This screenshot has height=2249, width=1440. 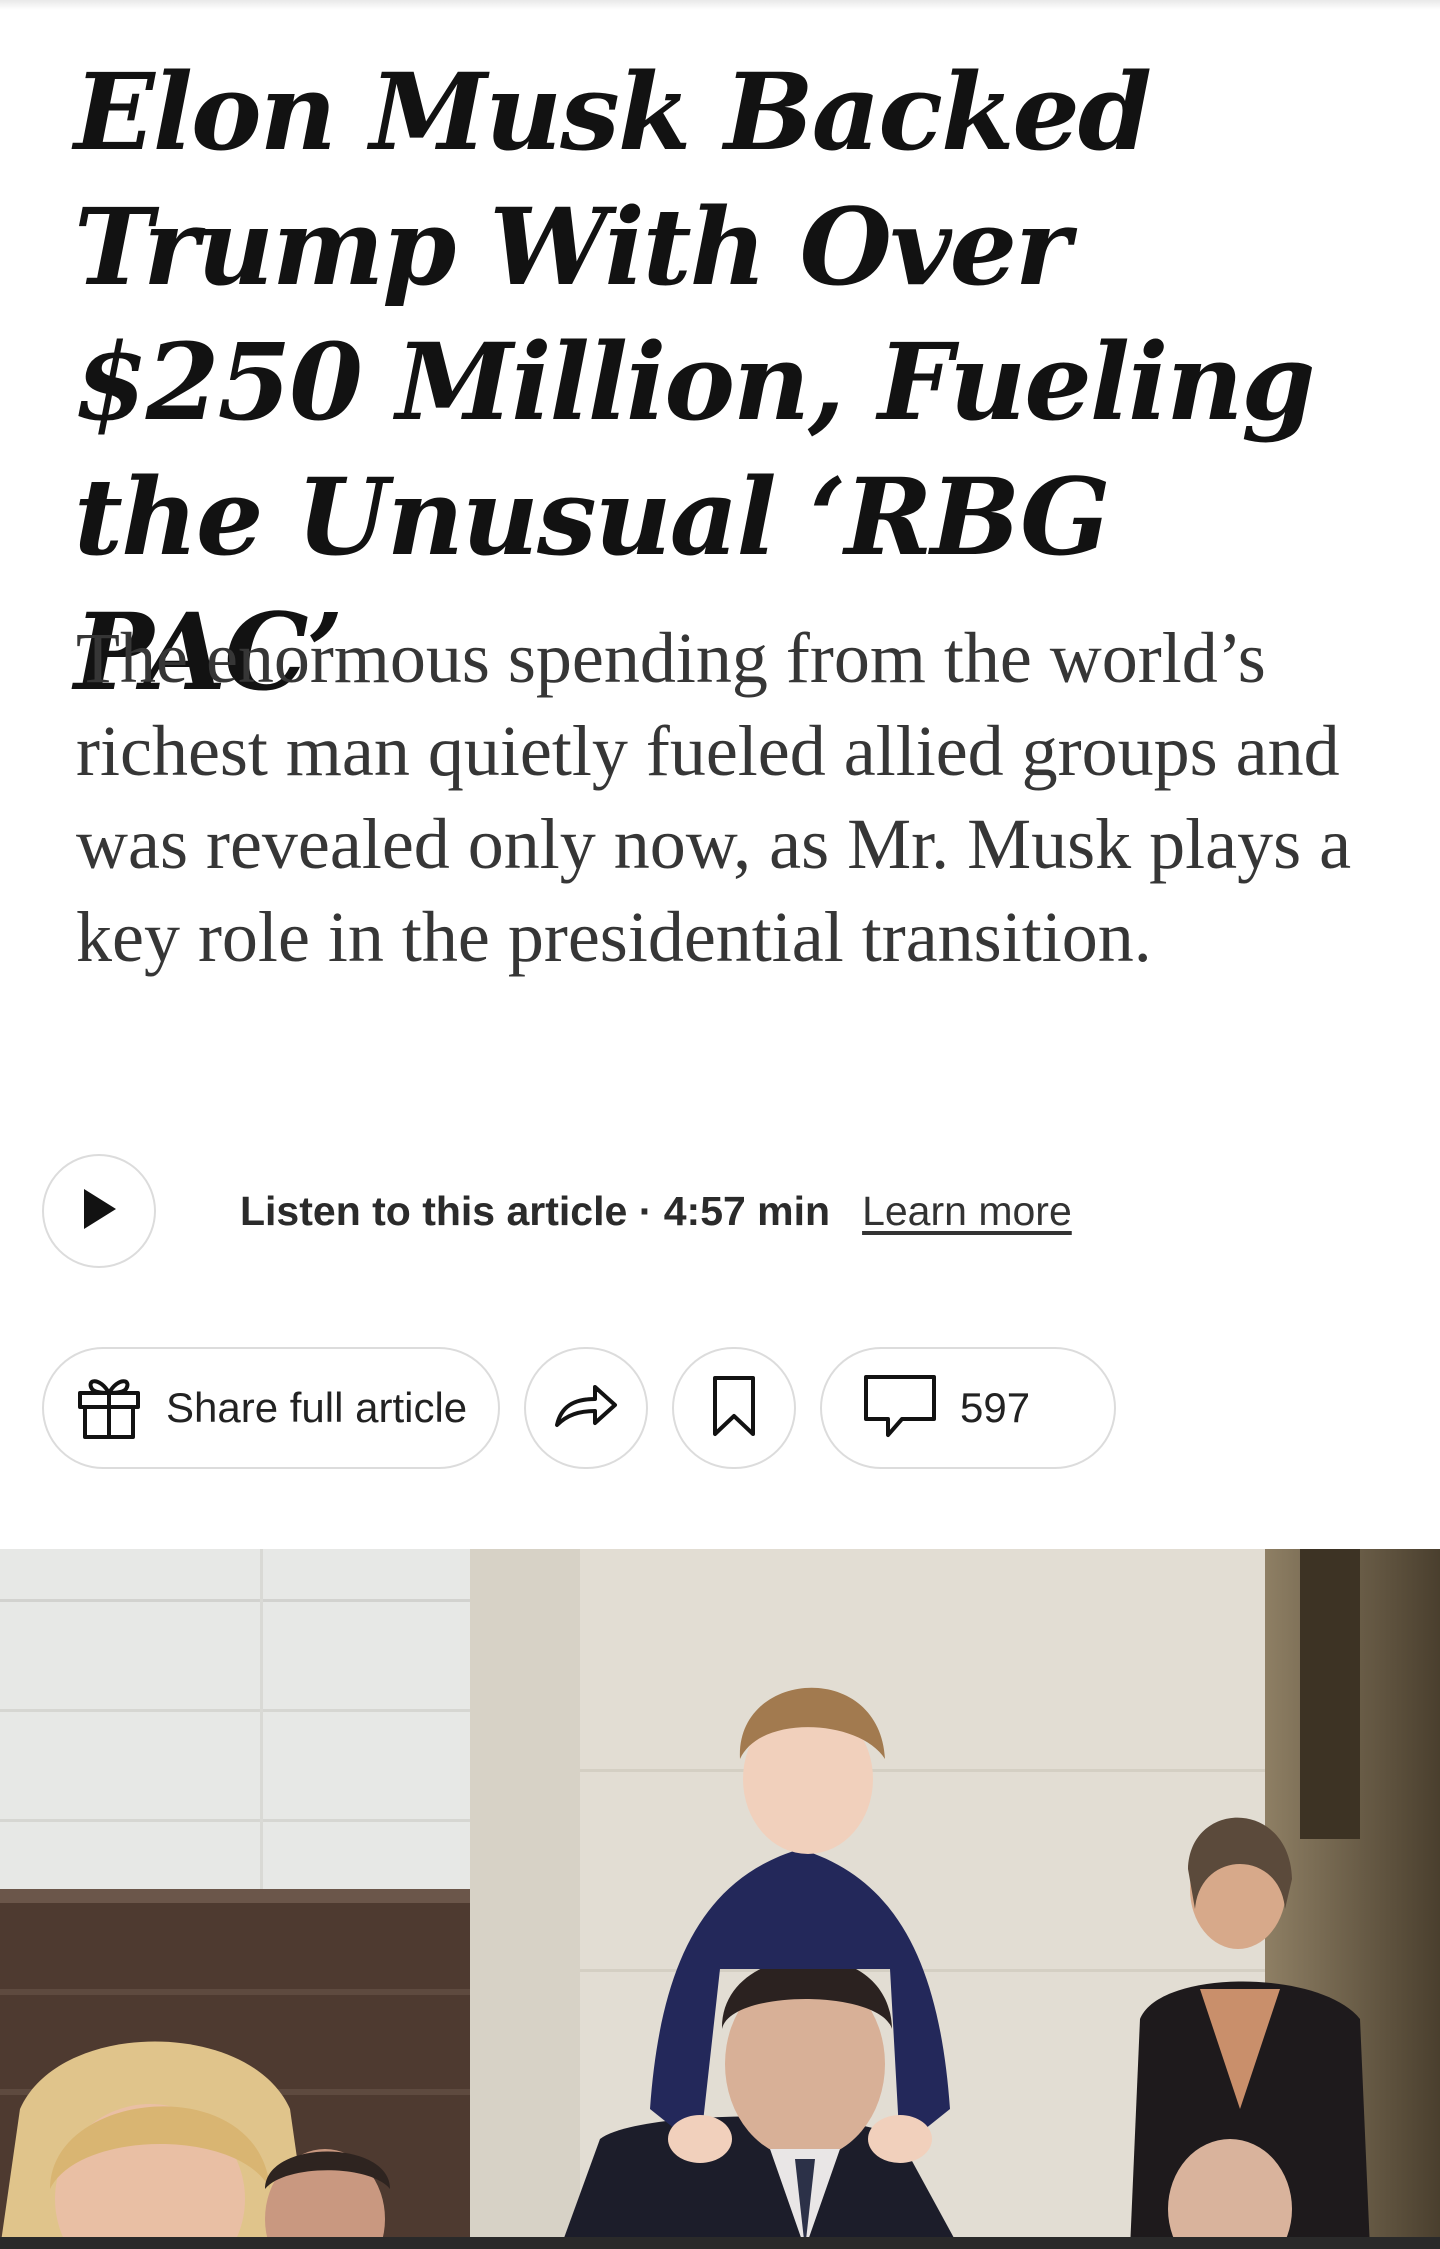 What do you see at coordinates (109, 1408) in the screenshot?
I see `gift-icon` at bounding box center [109, 1408].